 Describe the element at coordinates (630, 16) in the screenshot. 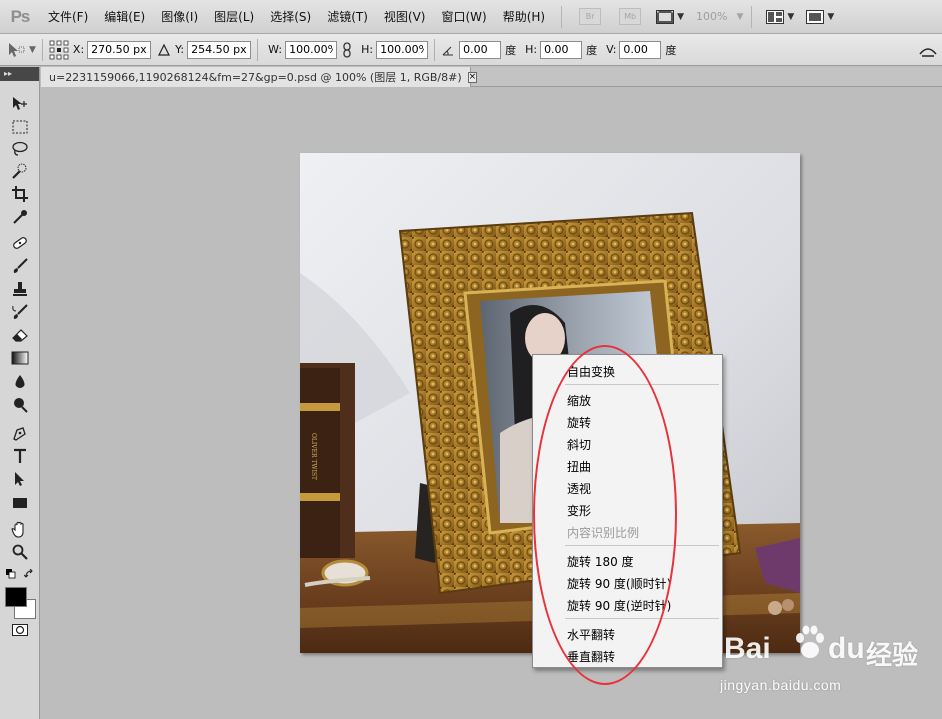

I see `minibridge-button: Mb` at that location.